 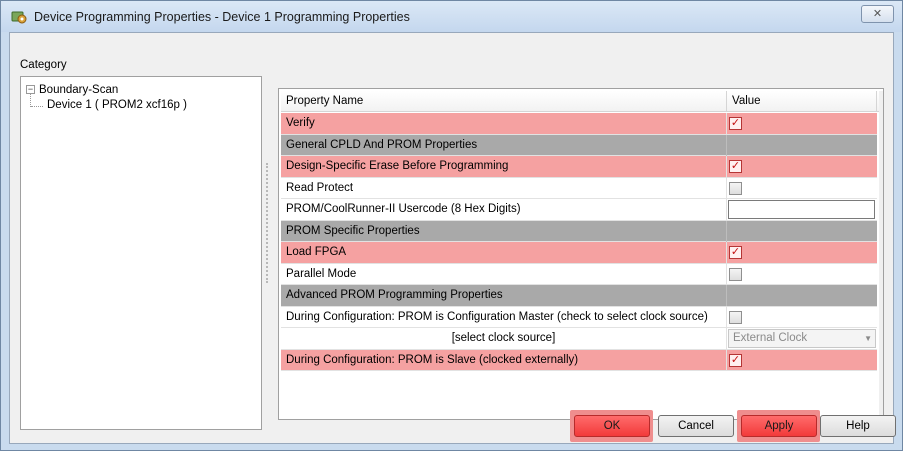 What do you see at coordinates (504, 295) in the screenshot?
I see `property-name: Advanced PROM Programming Properties` at bounding box center [504, 295].